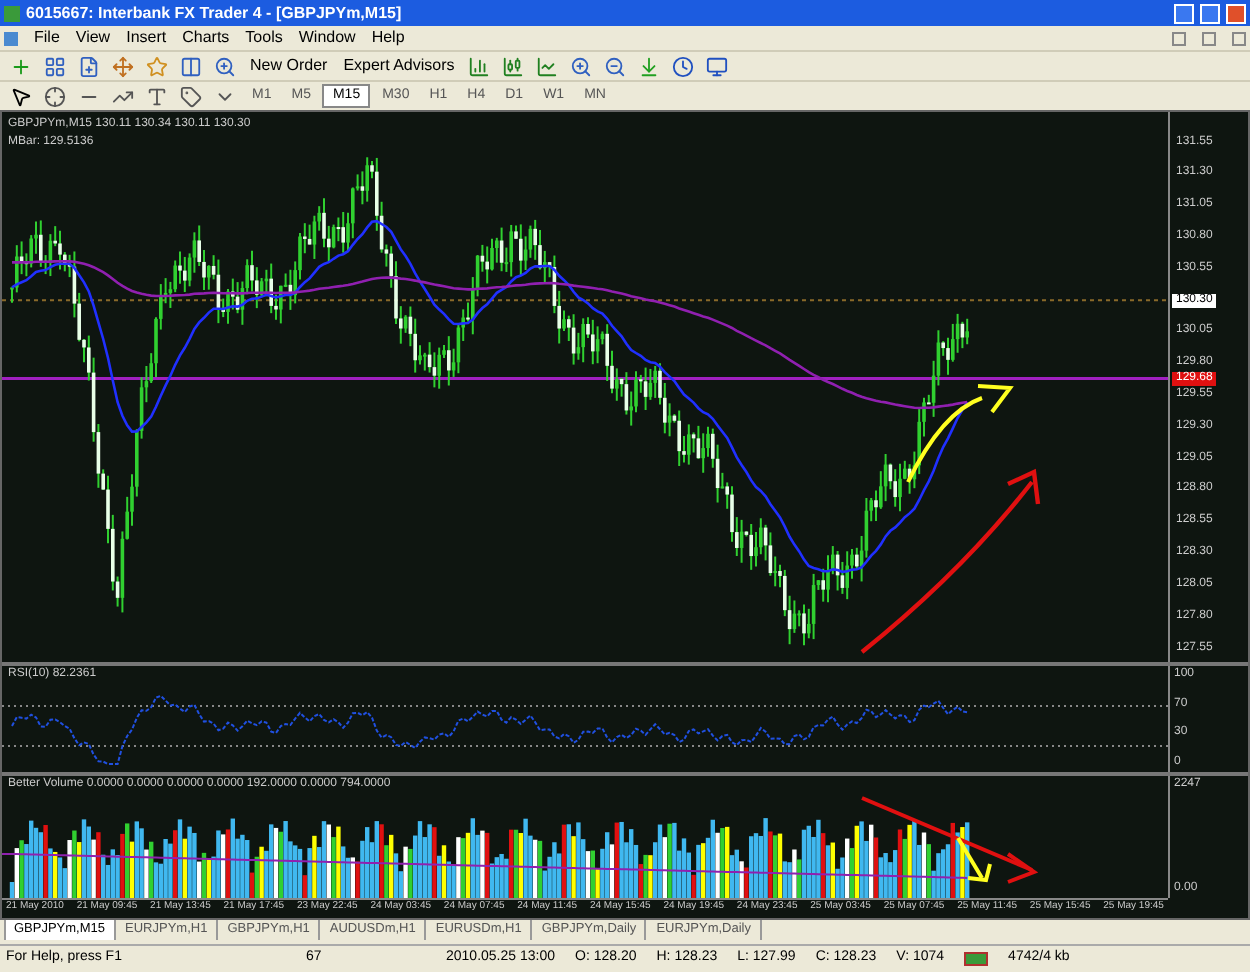  I want to click on menu-item: View, so click(93, 38).